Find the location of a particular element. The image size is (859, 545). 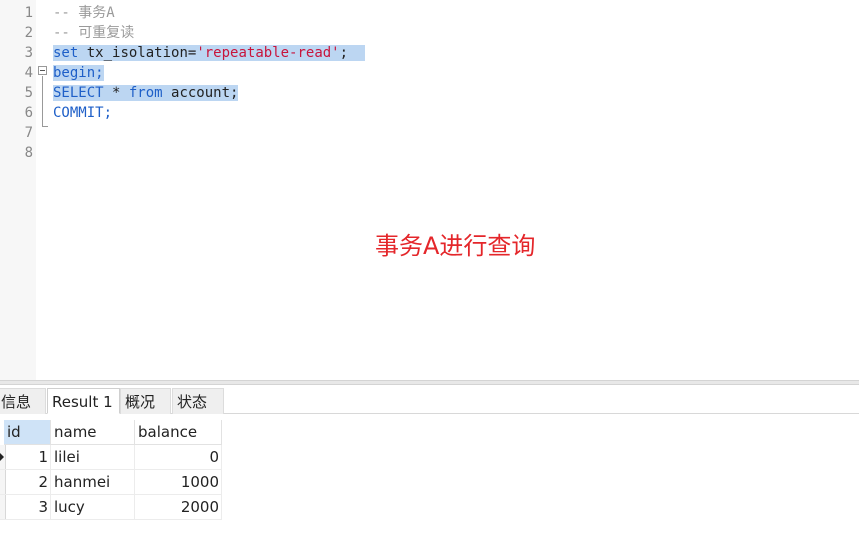

code-line-comment: -- 可重复读 is located at coordinates (93, 33).